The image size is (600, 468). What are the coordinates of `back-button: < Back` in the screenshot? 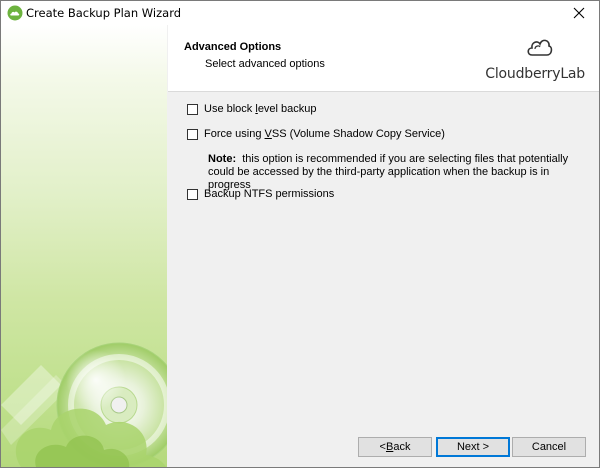 It's located at (395, 447).